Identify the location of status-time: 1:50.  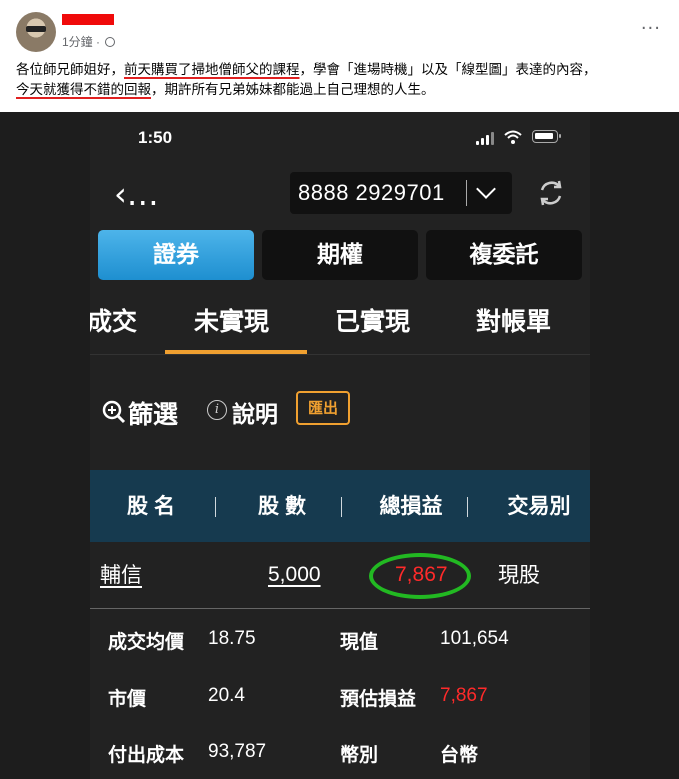
(155, 137).